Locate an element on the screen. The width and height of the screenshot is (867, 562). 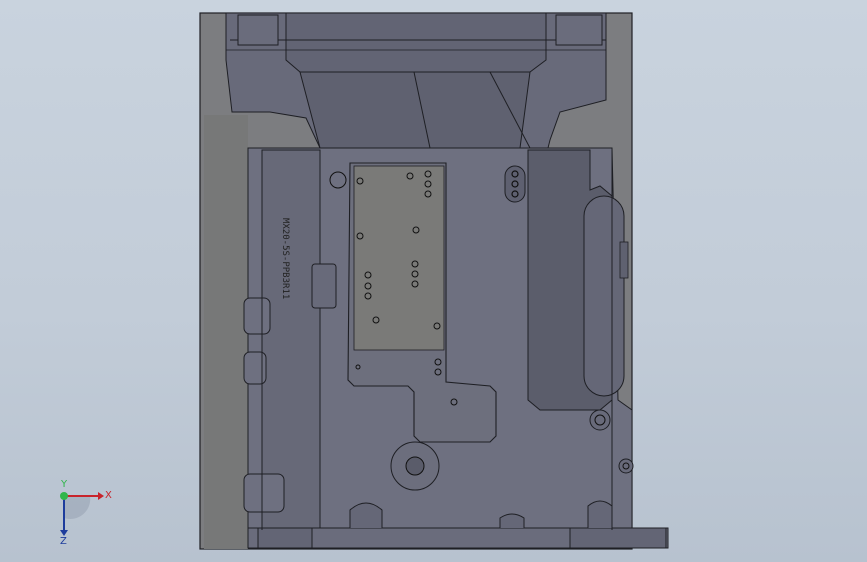
right-cylinder is located at coordinates (604, 296).